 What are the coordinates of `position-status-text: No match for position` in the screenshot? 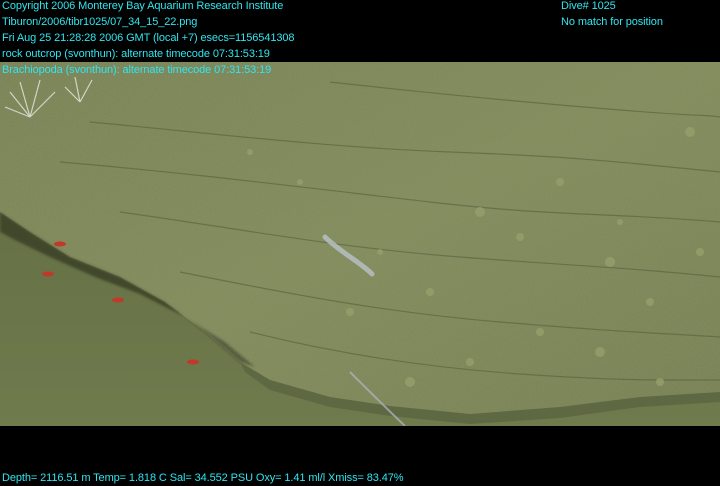 It's located at (612, 22).